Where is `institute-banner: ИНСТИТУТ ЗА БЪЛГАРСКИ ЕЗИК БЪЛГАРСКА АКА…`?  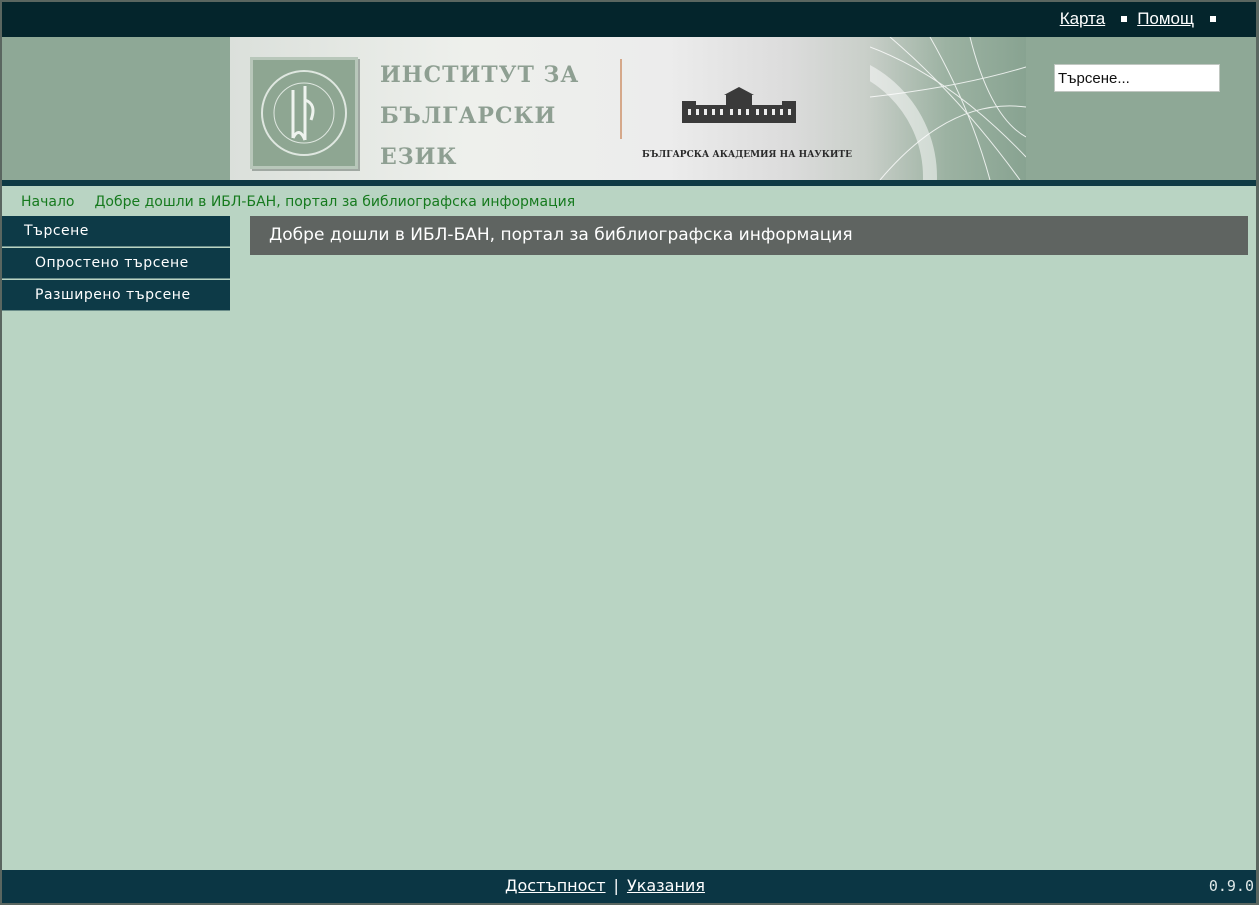 institute-banner: ИНСТИТУТ ЗА БЪЛГАРСКИ ЕЗИК БЪЛГАРСКА АКА… is located at coordinates (628, 108).